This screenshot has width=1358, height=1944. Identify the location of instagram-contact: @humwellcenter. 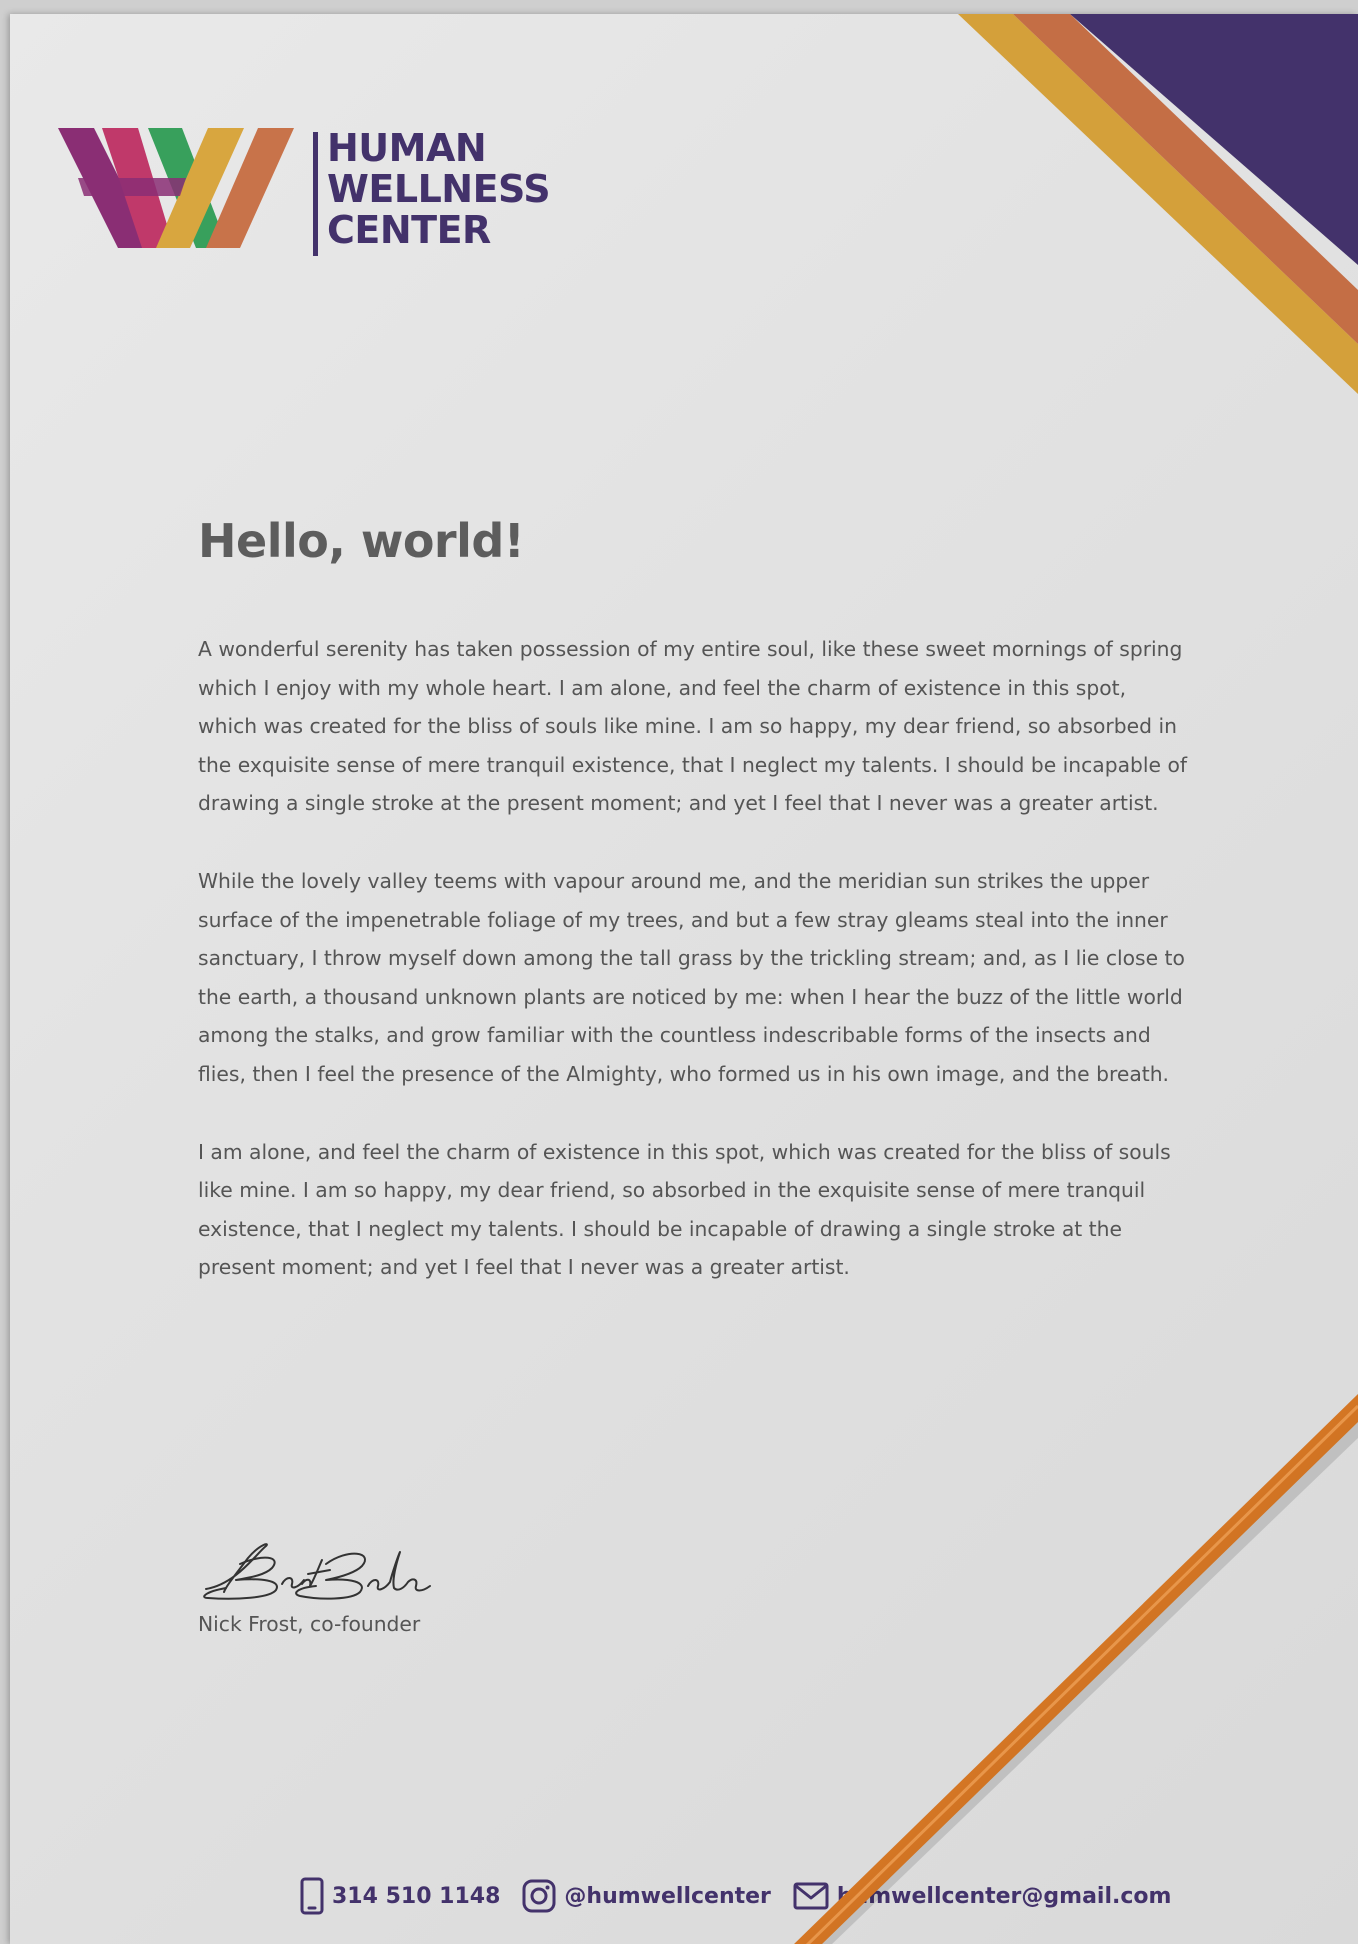
(646, 1896).